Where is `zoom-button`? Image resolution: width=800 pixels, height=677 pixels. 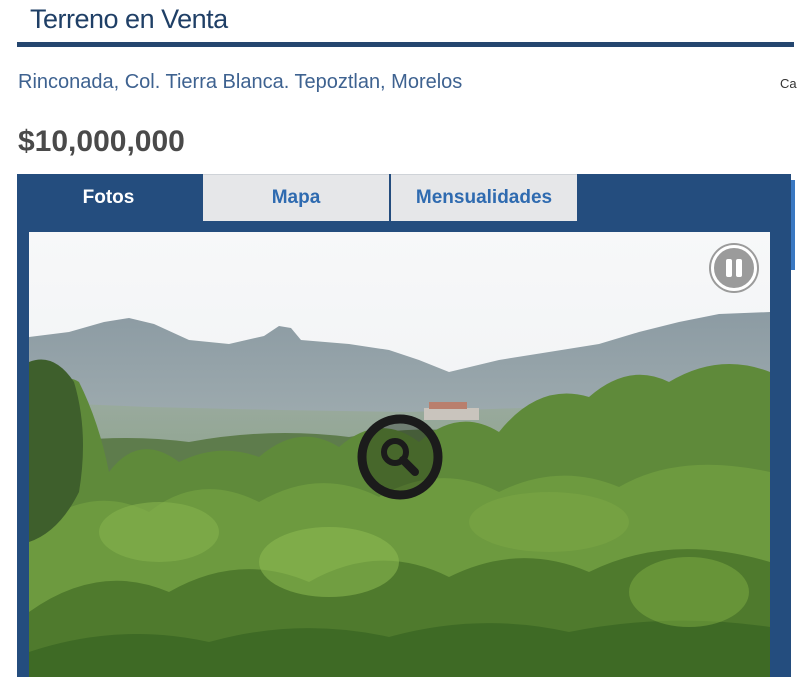
zoom-button is located at coordinates (400, 457).